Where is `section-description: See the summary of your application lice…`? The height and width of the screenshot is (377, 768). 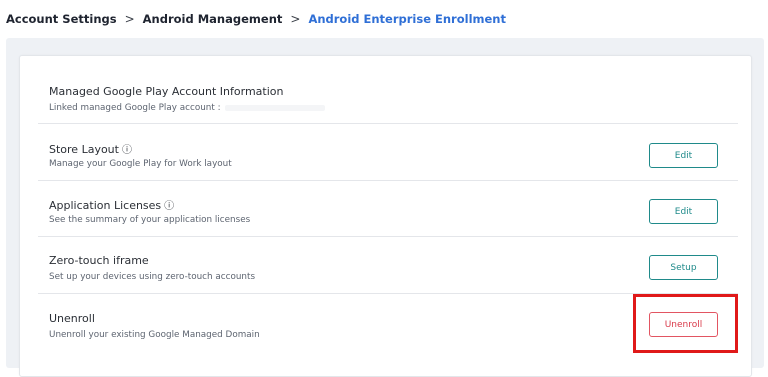 section-description: See the summary of your application lice… is located at coordinates (150, 220).